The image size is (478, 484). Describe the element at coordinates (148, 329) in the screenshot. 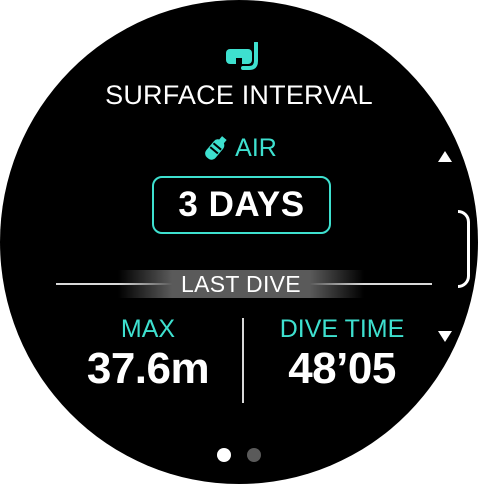

I see `max-depth-label: MAX` at that location.